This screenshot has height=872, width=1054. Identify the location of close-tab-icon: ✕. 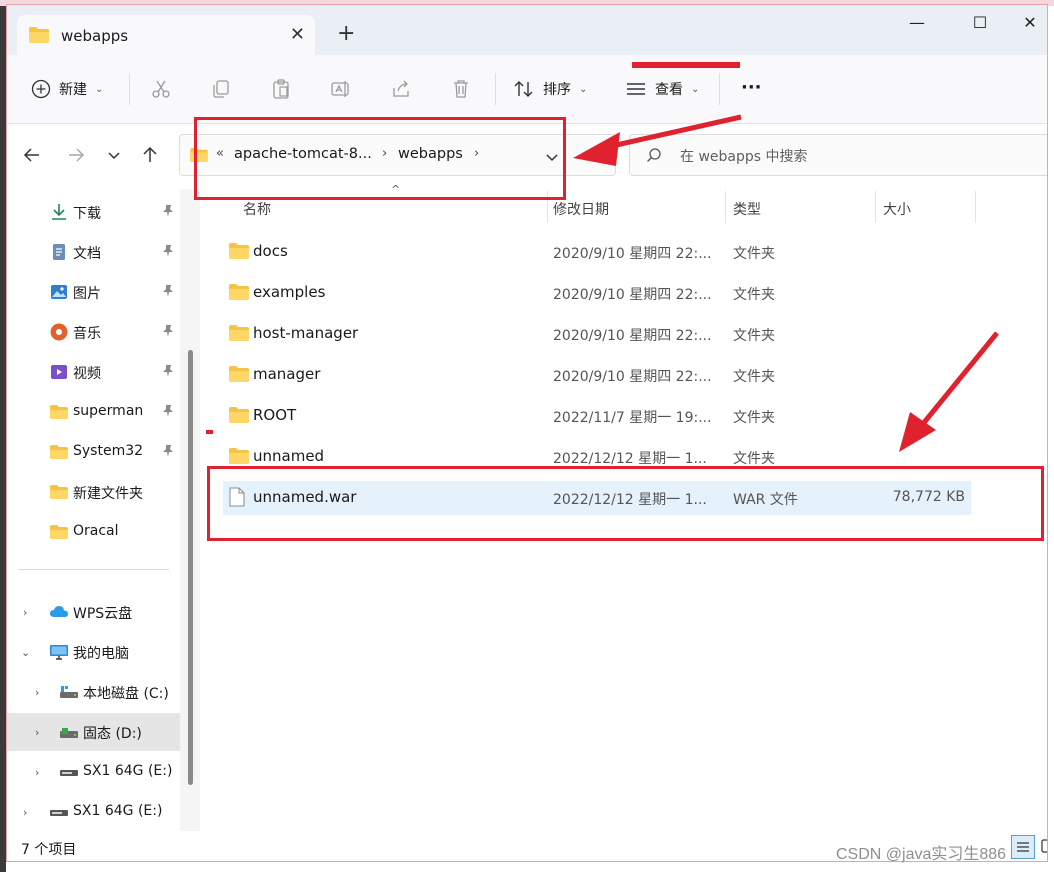
(297, 34).